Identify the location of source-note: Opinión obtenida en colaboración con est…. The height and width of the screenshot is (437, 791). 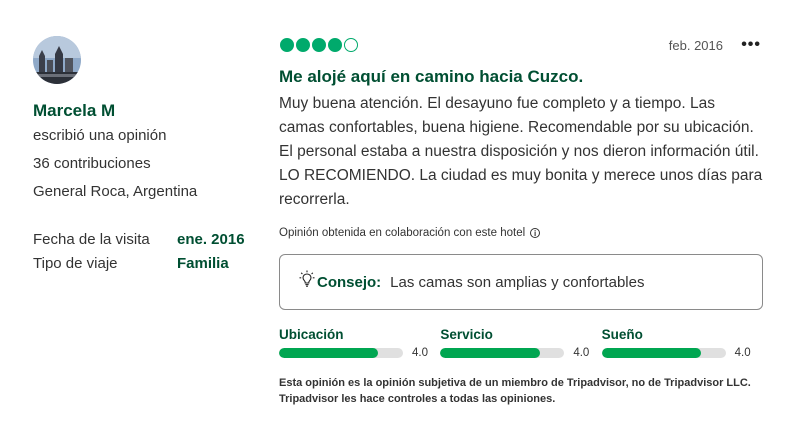
(521, 233).